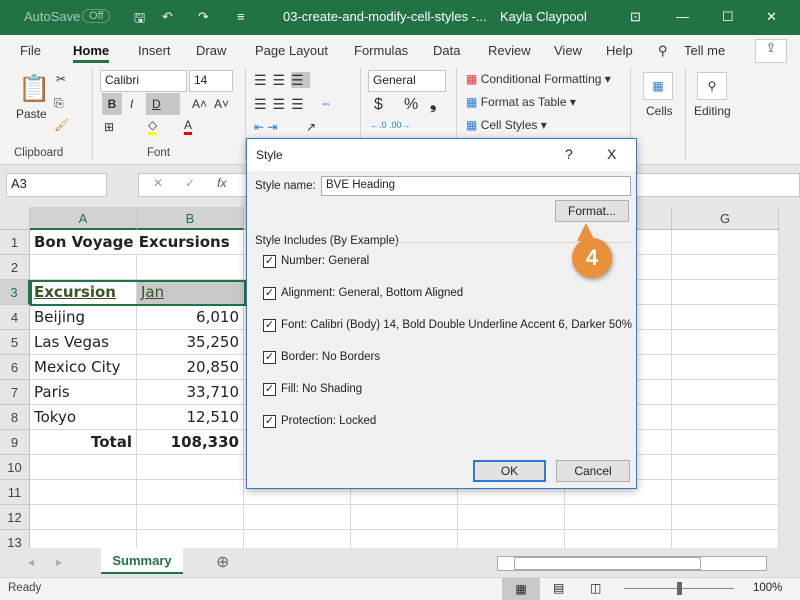 The image size is (800, 600). What do you see at coordinates (712, 86) in the screenshot?
I see `find-icon: ⚲` at bounding box center [712, 86].